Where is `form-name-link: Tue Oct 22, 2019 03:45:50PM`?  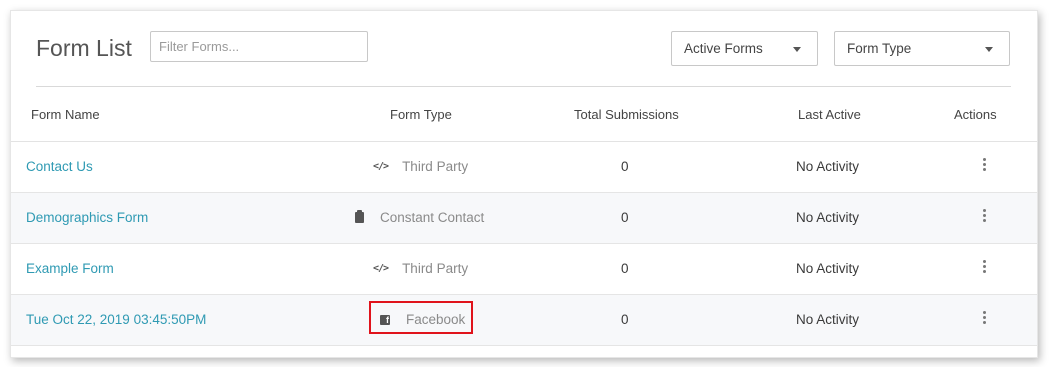 form-name-link: Tue Oct 22, 2019 03:45:50PM is located at coordinates (116, 319).